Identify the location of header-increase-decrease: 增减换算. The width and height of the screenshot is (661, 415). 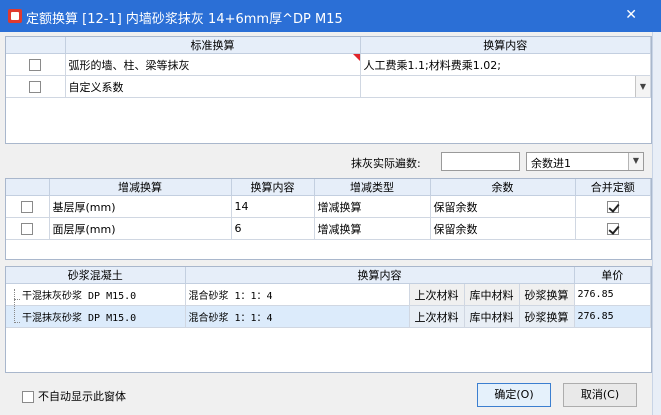
(140, 187).